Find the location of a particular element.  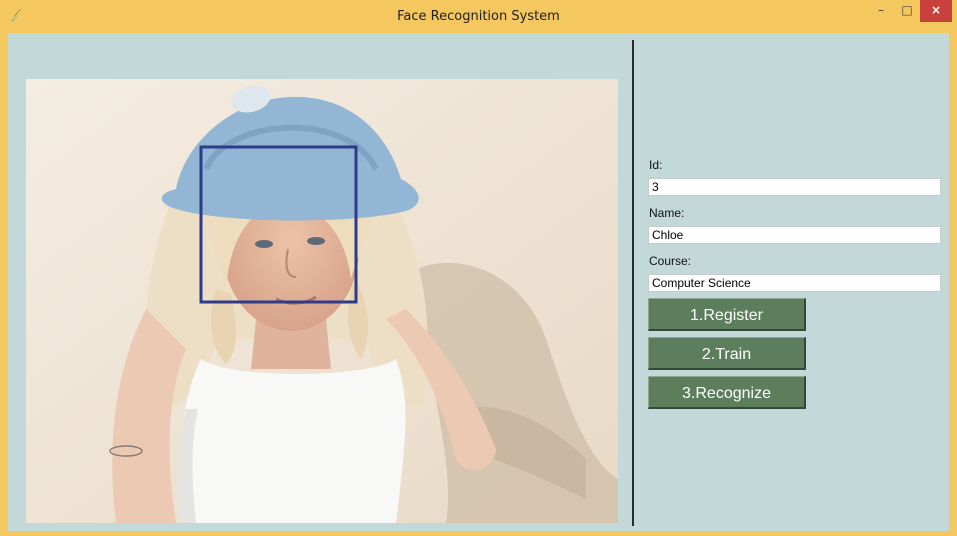

course-field is located at coordinates (794, 283).